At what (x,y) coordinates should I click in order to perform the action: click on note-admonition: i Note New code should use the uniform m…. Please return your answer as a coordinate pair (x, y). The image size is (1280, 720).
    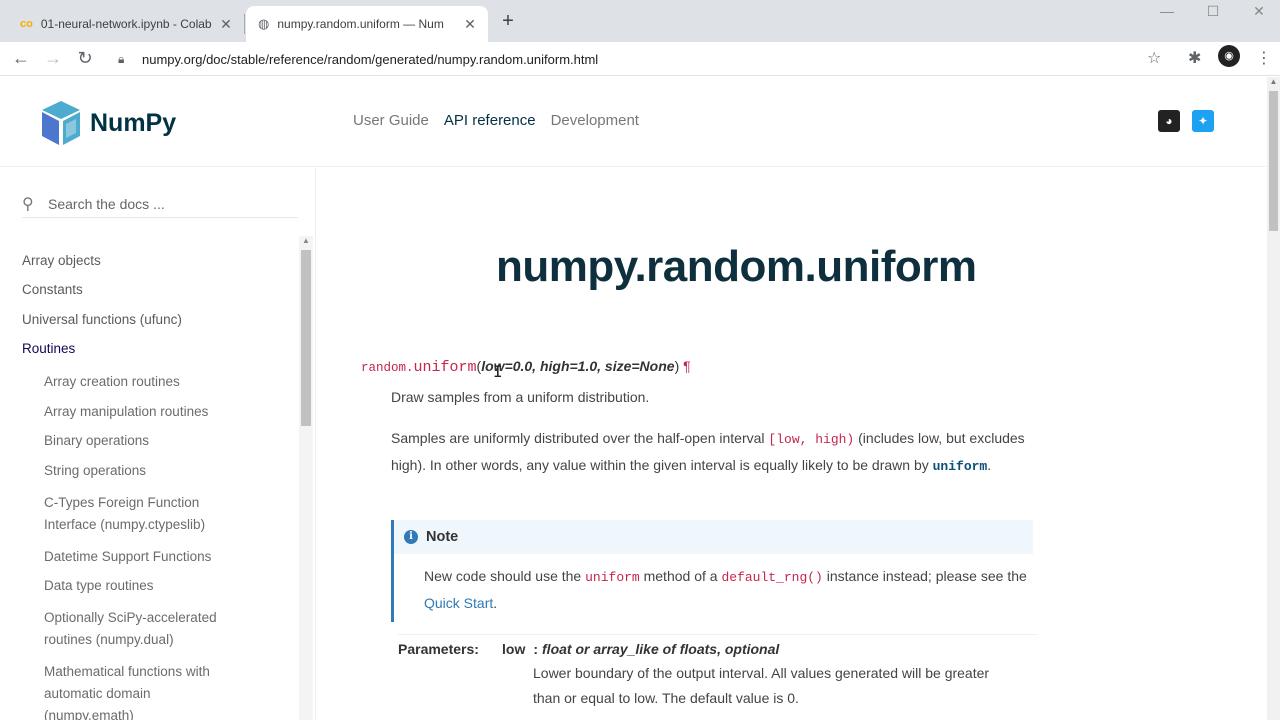
    Looking at the image, I should click on (712, 571).